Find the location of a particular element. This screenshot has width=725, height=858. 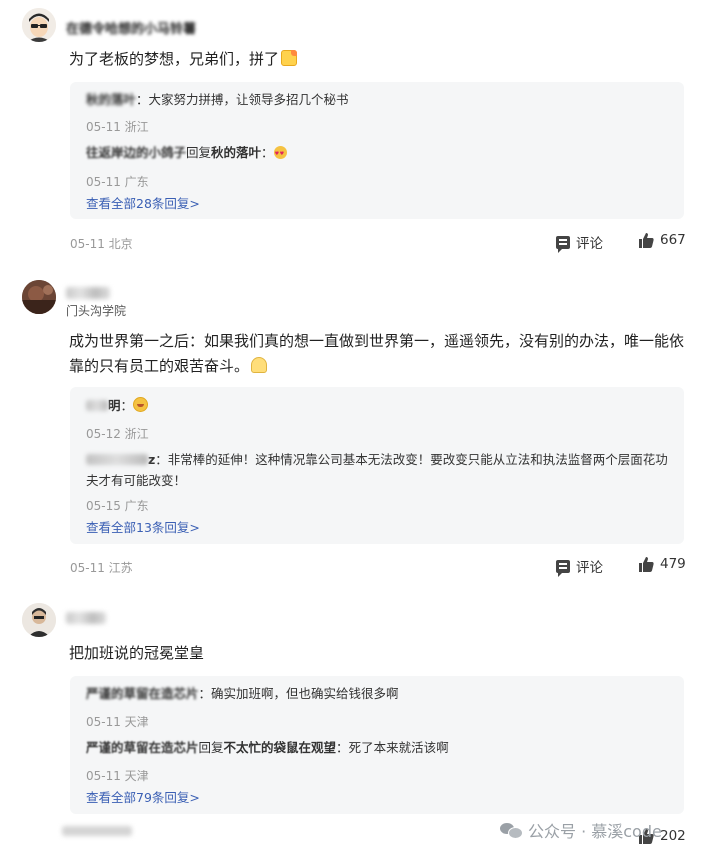

reply-line: 严谨的草留在造芯片：确实加班啊，但也确实给钱很多啊 is located at coordinates (242, 693).